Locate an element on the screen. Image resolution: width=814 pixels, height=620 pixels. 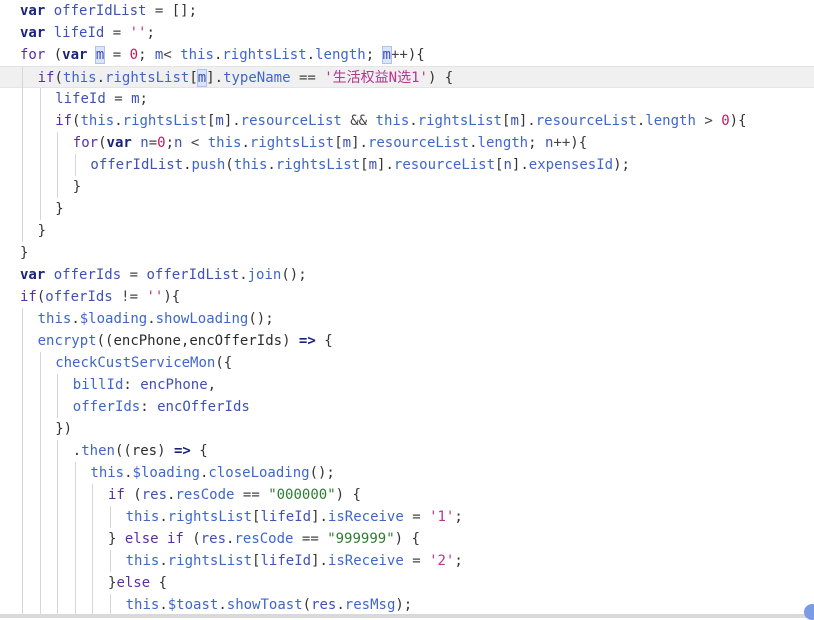
code-line: var offerIds = offerIdList.join(); is located at coordinates (407, 275).